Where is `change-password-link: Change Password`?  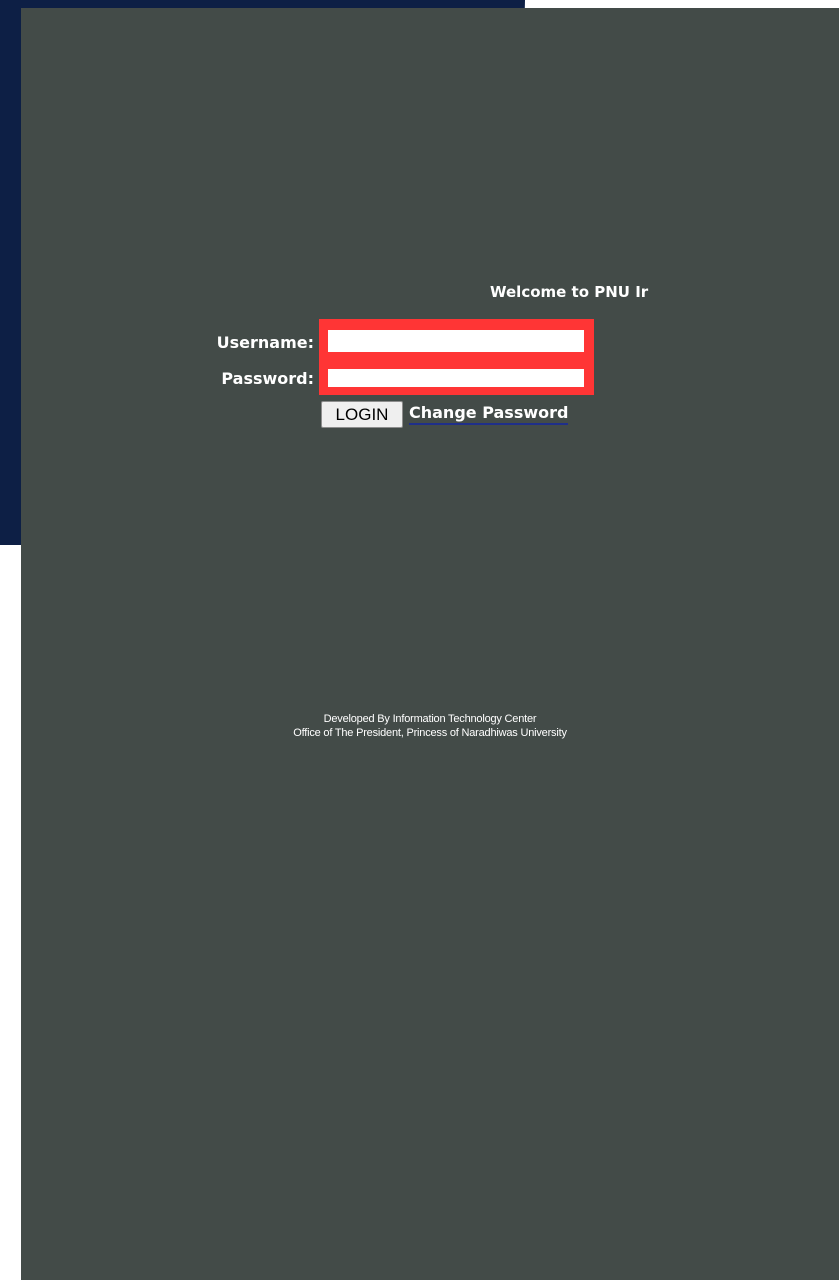
change-password-link: Change Password is located at coordinates (489, 414).